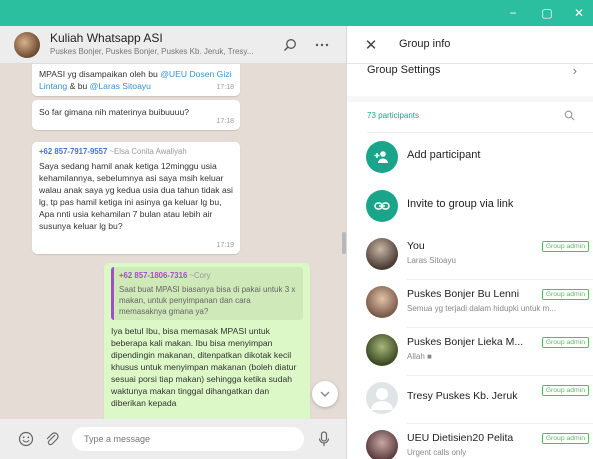 The image size is (593, 459). What do you see at coordinates (513, 13) in the screenshot?
I see `minimize-button: −` at bounding box center [513, 13].